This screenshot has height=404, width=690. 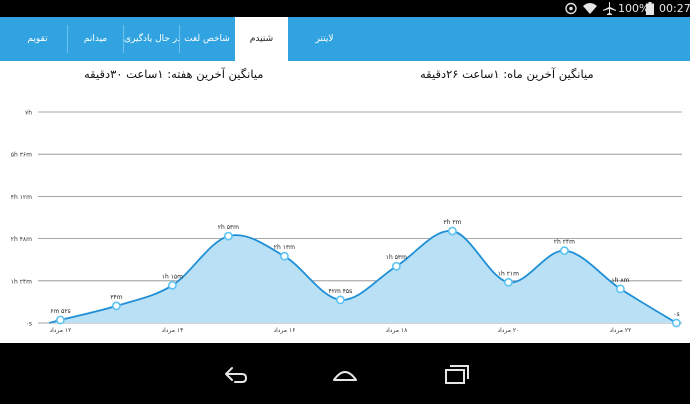 I want to click on data-label: ۲h ۵۳m, so click(x=228, y=227).